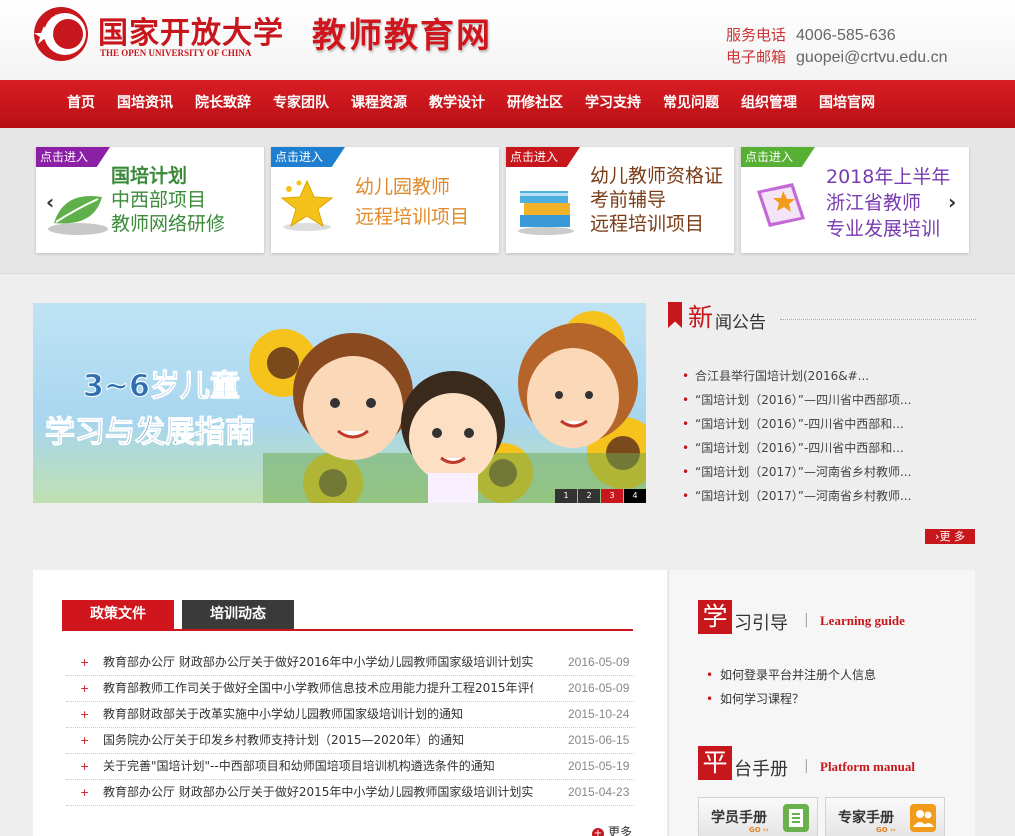 The image size is (1015, 836). I want to click on project-card-zhejiang: 点击进入 2018年上半年 浙江省教师 专业发展培训, so click(855, 200).